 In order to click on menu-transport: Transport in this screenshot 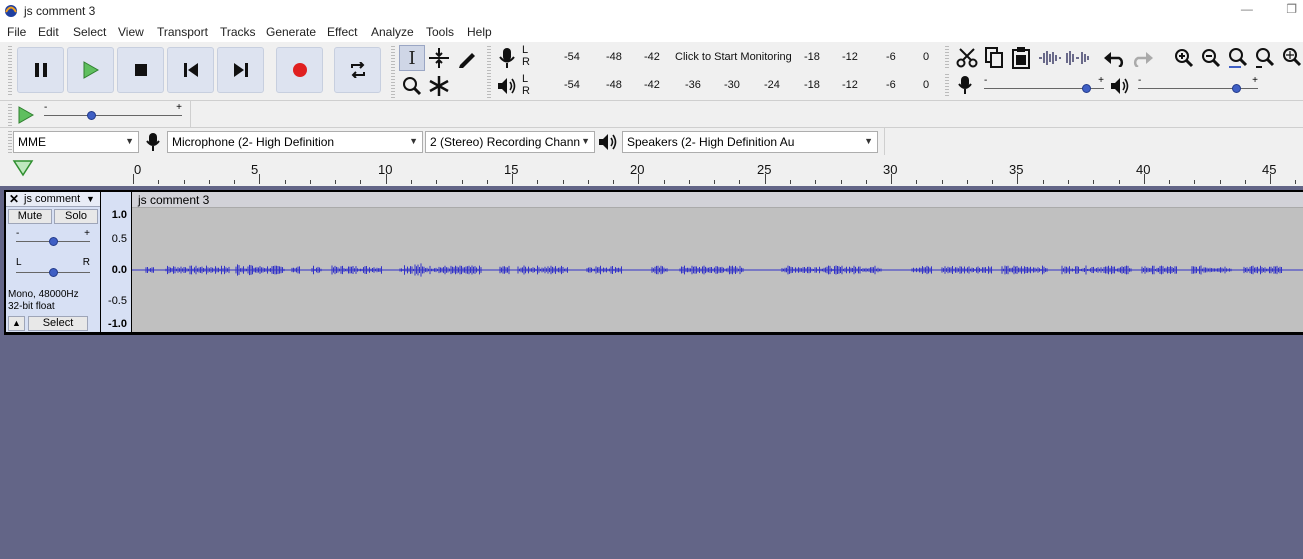, I will do `click(182, 32)`.